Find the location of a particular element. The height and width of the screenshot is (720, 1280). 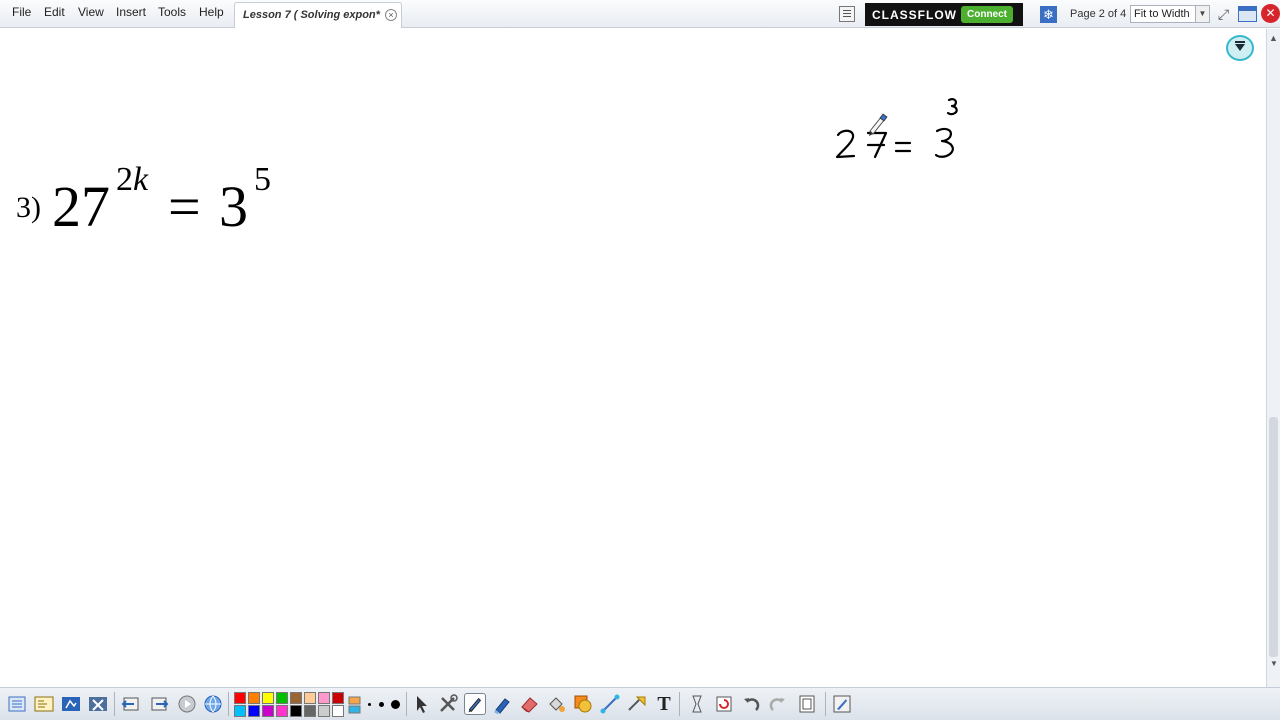

main-menu-icon is located at coordinates (17, 704).